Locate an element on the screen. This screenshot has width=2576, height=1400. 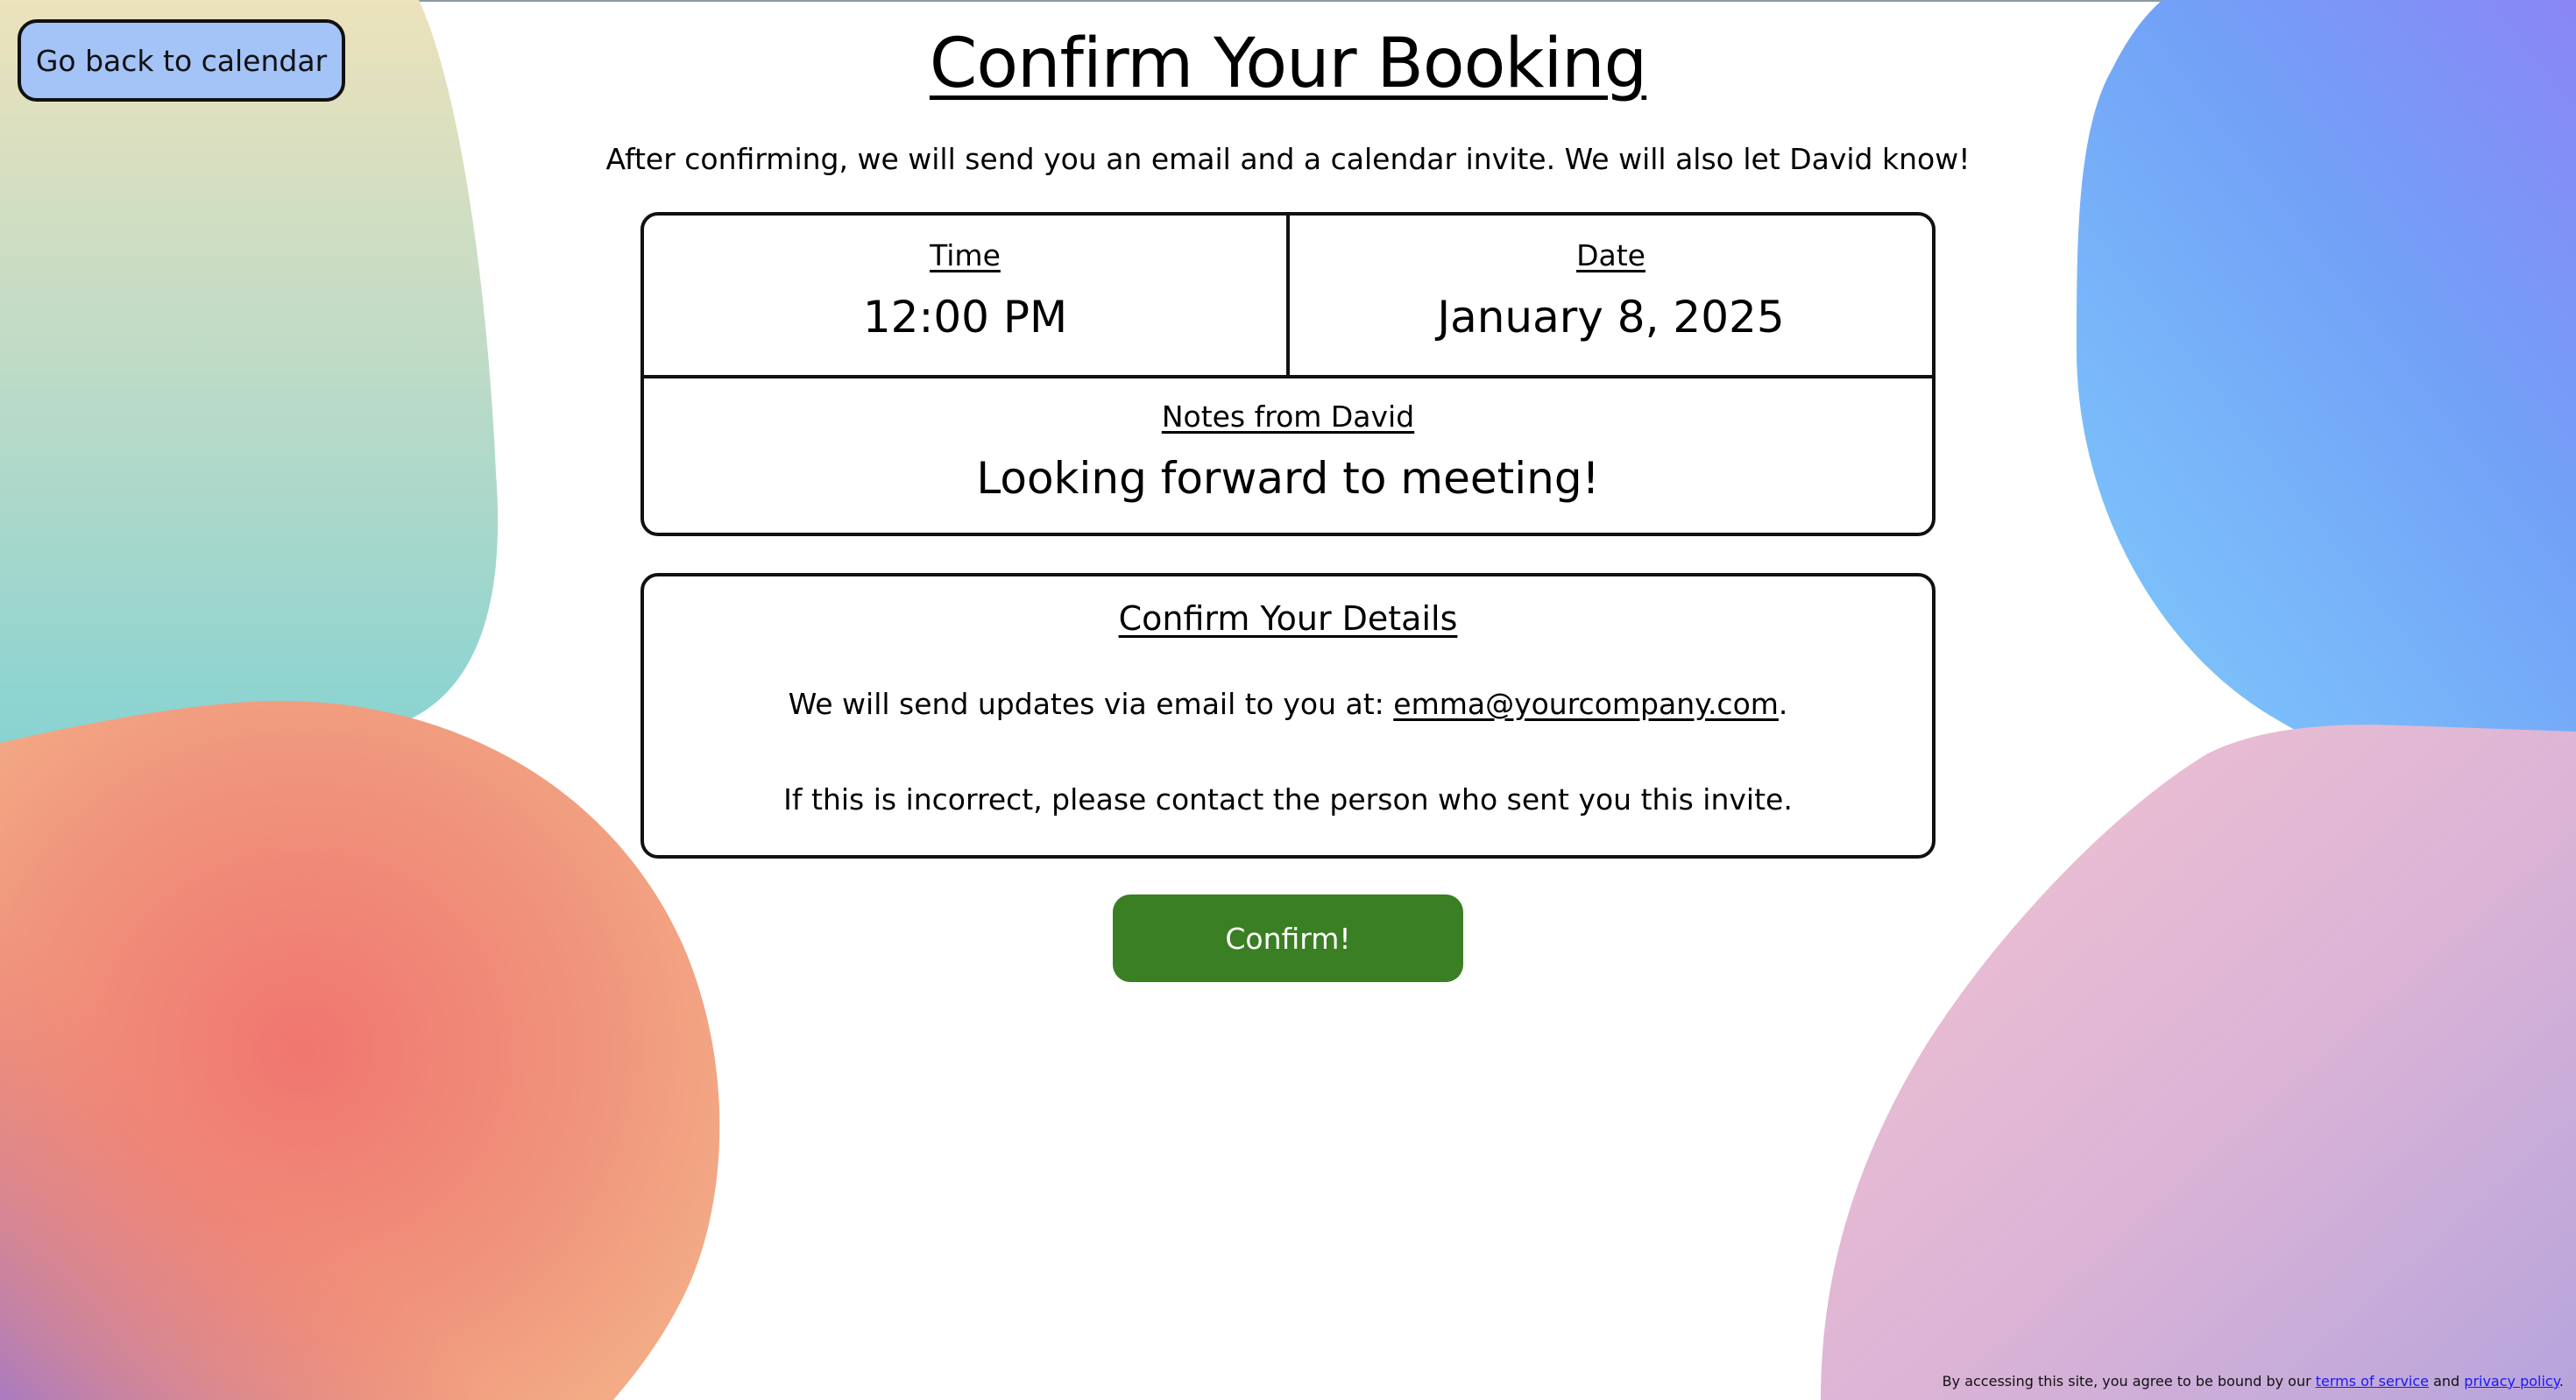
user-email: emma@yourcompany.com is located at coordinates (1586, 704).